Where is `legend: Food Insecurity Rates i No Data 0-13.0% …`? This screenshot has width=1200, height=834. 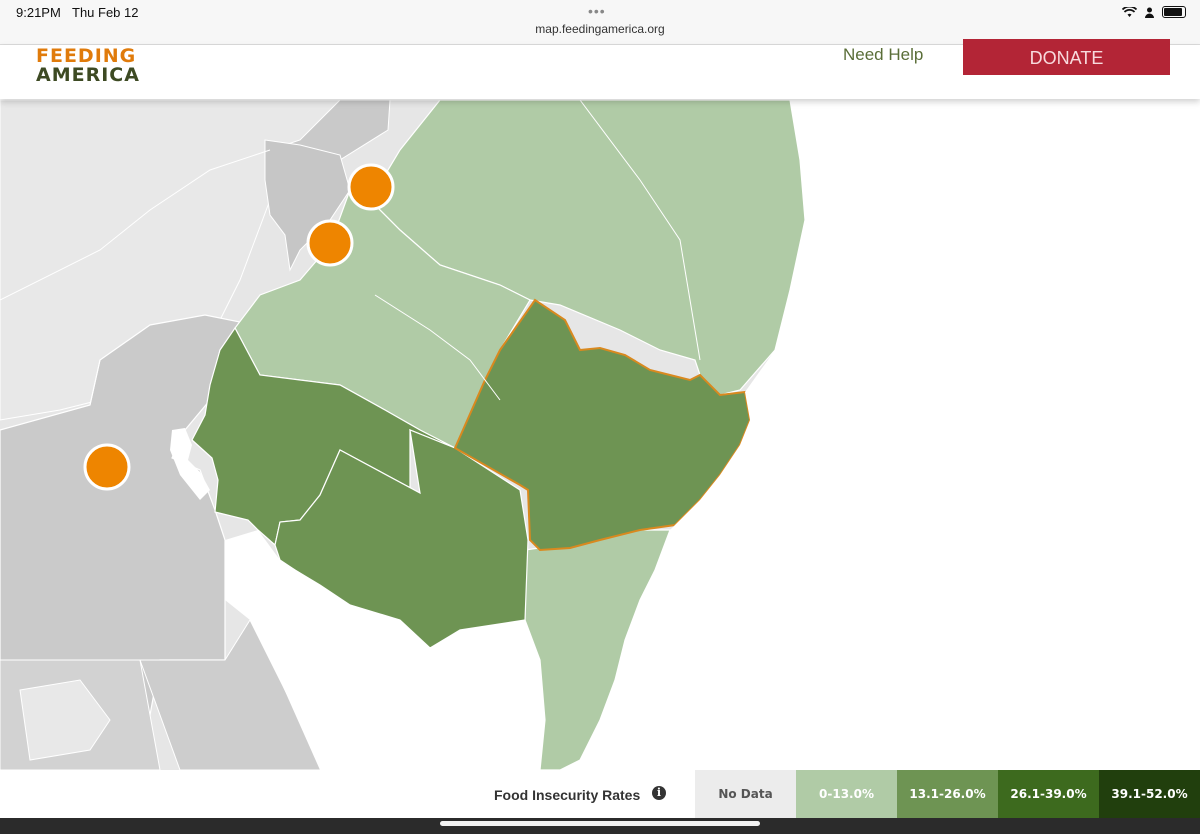
legend: Food Insecurity Rates i No Data 0-13.0% … is located at coordinates (600, 794).